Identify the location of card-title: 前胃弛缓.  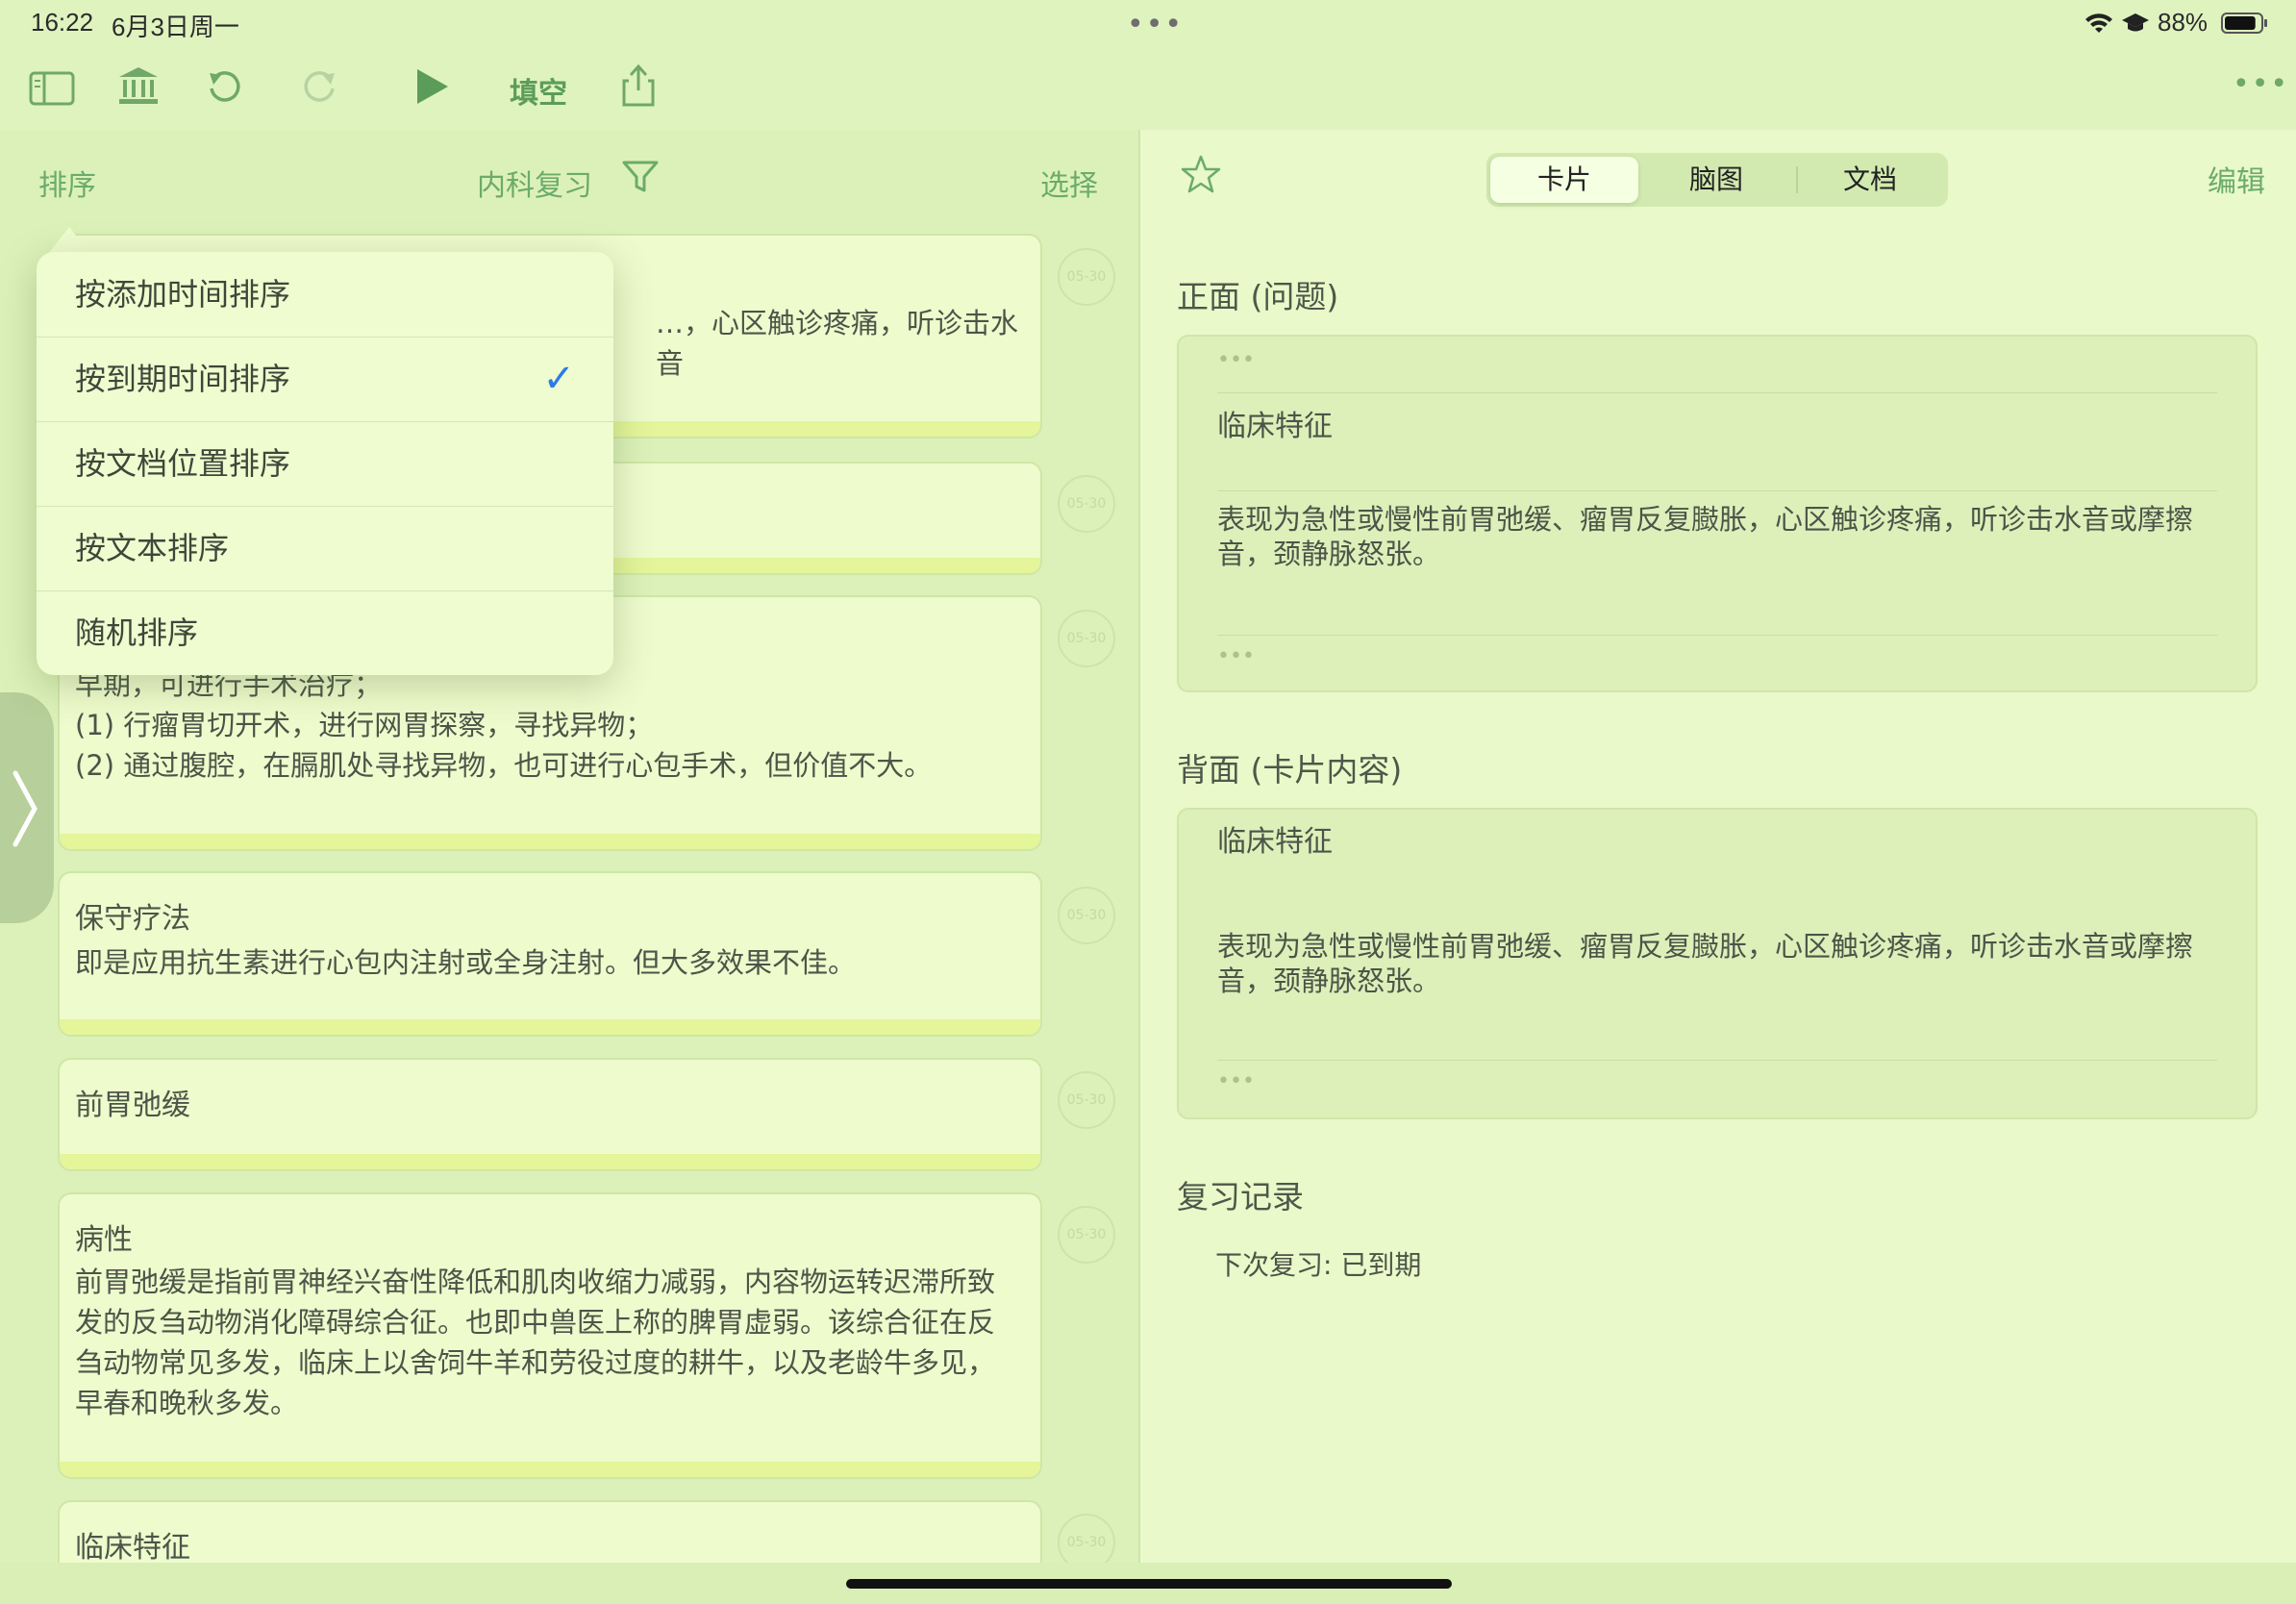
(132, 1105).